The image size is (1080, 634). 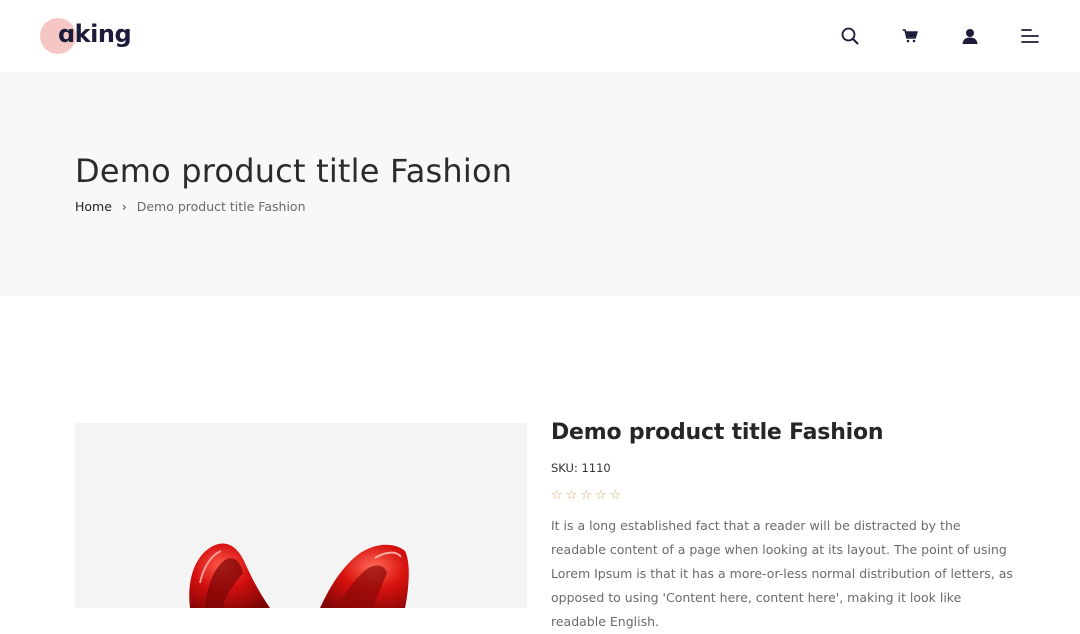 I want to click on cart-icon, so click(x=910, y=36).